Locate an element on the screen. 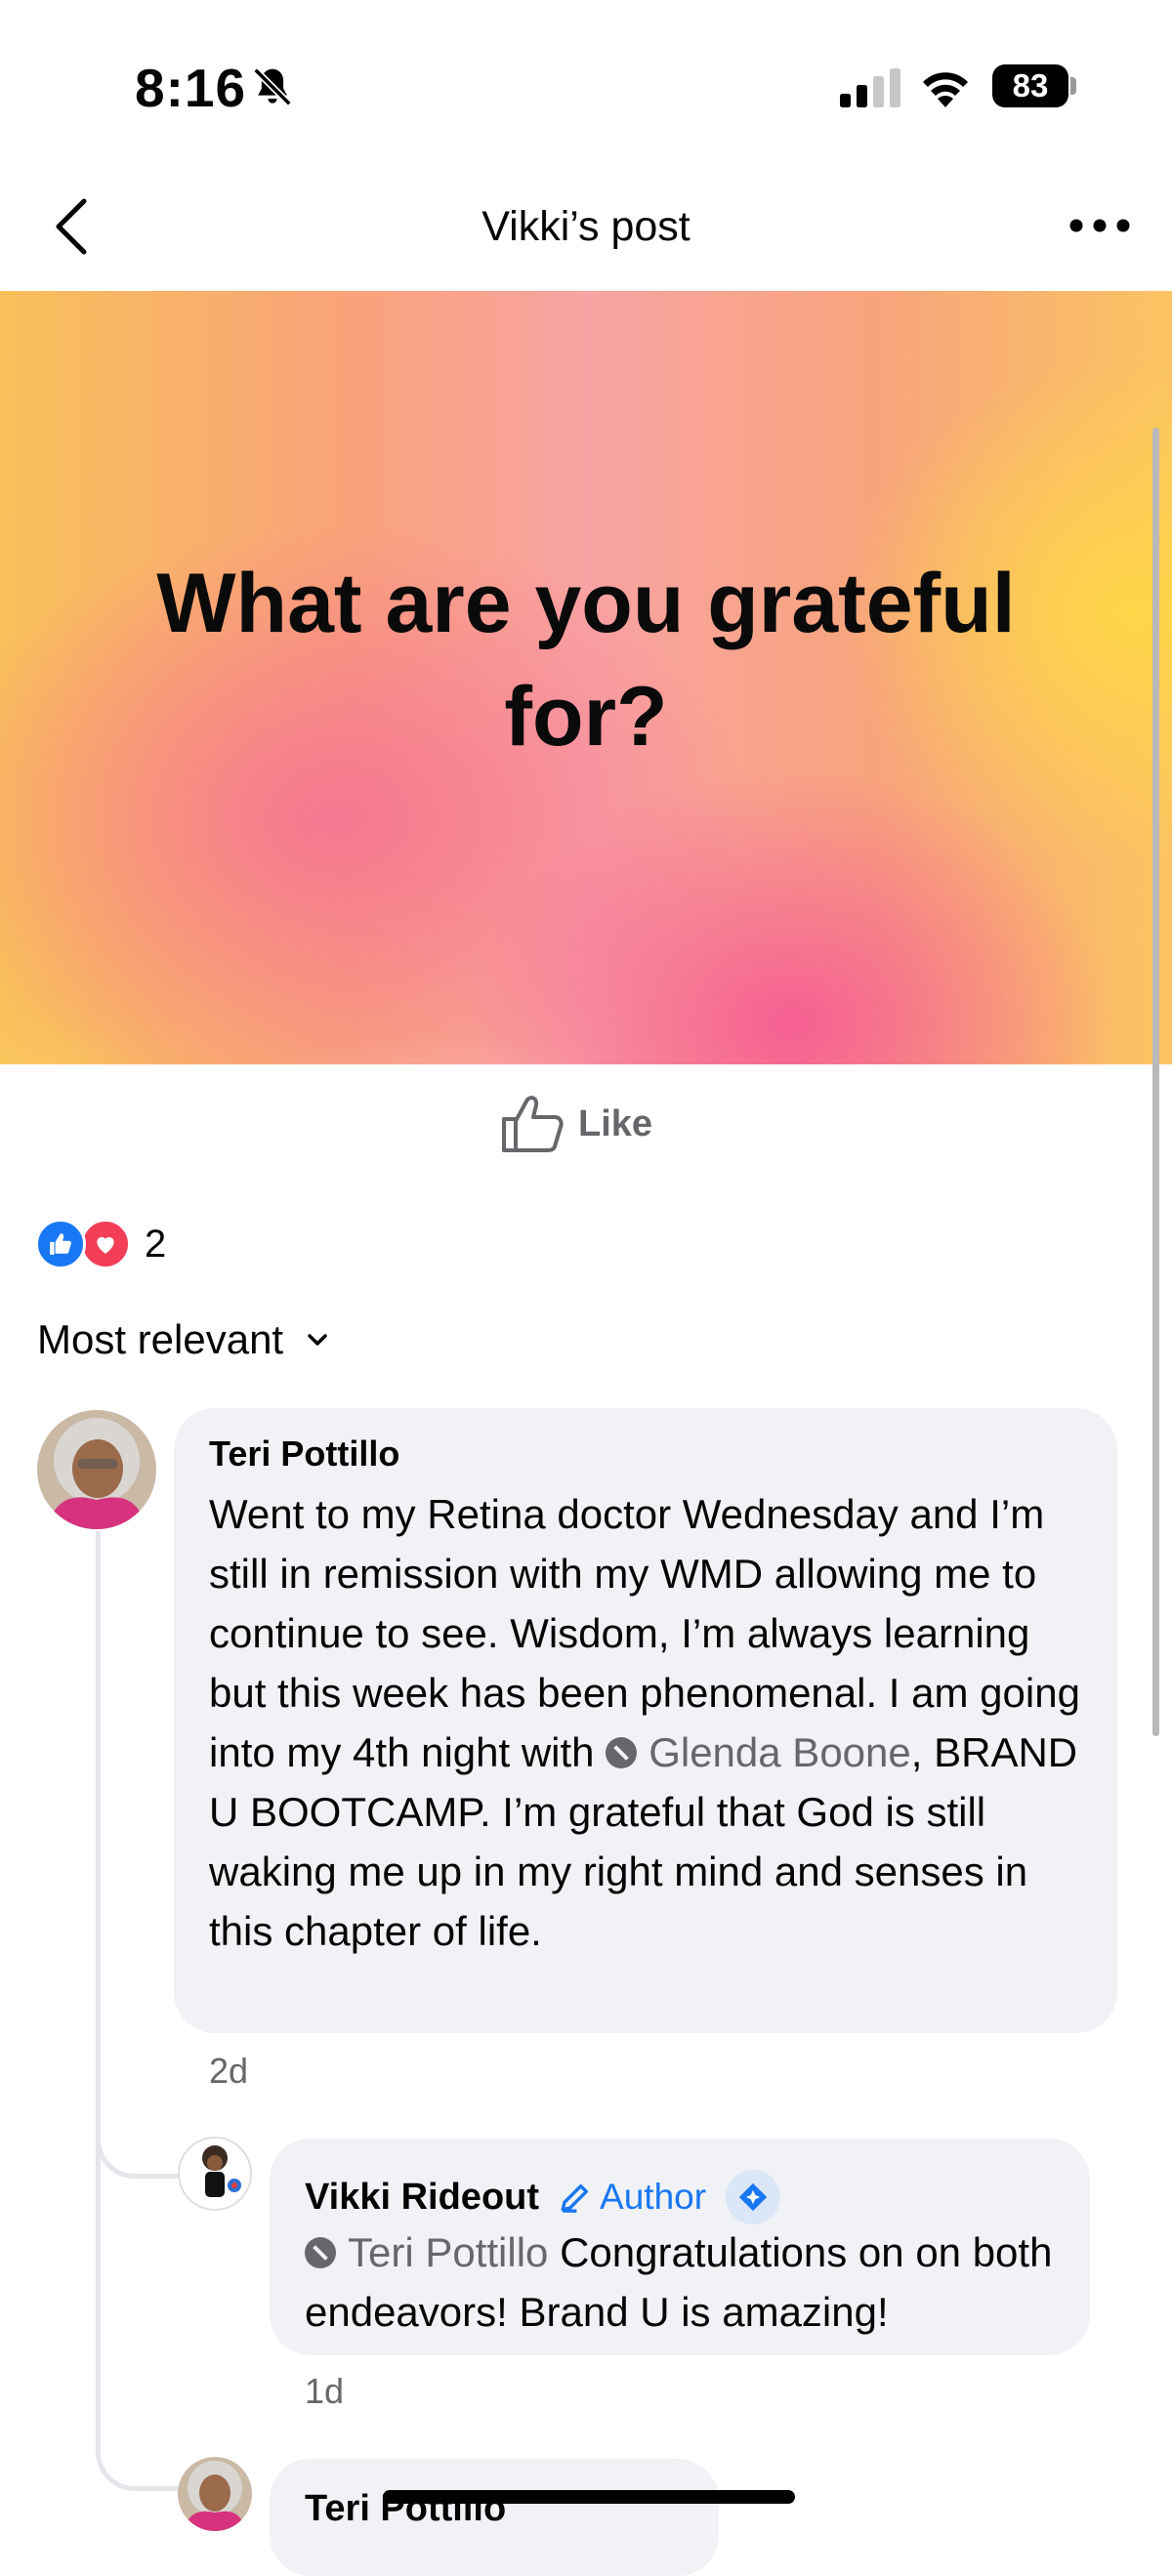 This screenshot has width=1172, height=2576. comment-timestamp: 2d is located at coordinates (229, 2071).